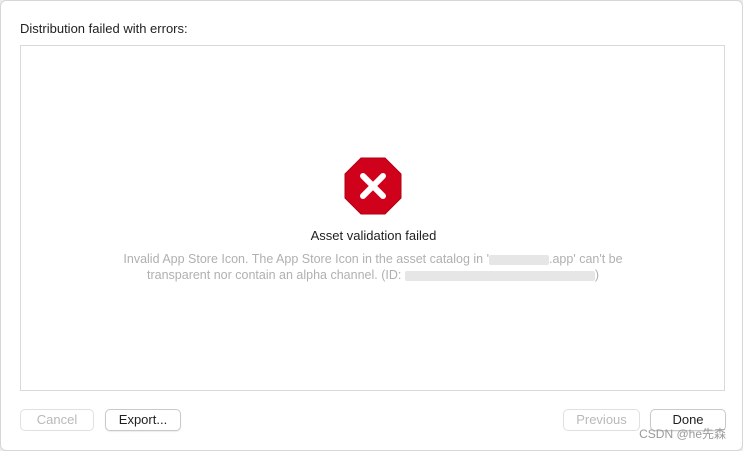  Describe the element at coordinates (519, 259) in the screenshot. I see `redacted-text` at that location.